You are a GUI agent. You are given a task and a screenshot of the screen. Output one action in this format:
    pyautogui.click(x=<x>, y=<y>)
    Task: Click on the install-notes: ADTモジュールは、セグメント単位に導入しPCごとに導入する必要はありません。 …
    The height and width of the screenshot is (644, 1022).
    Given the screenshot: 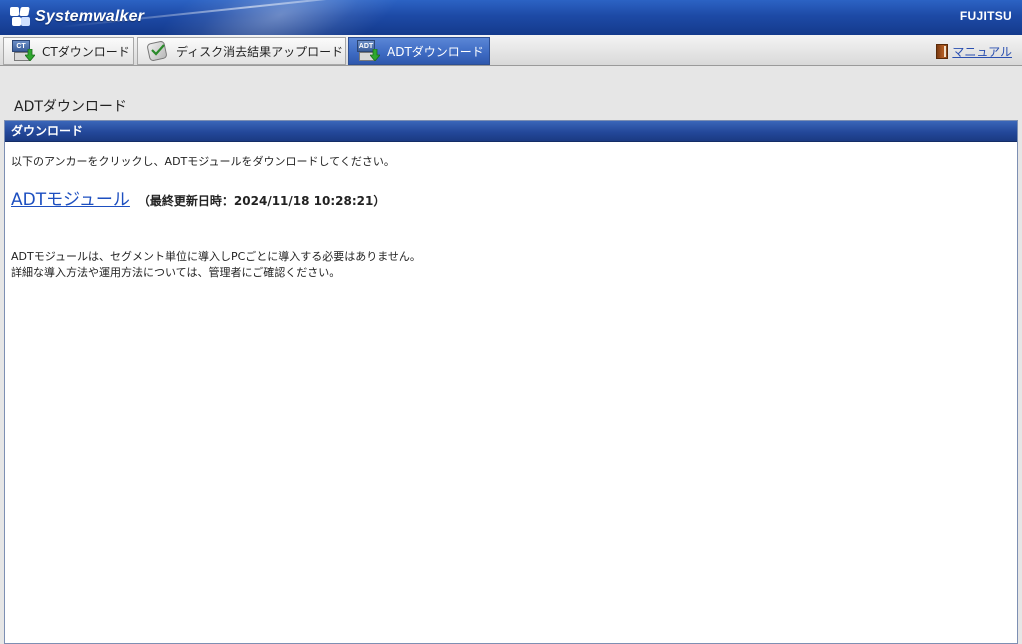 What is the action you would take?
    pyautogui.click(x=216, y=265)
    